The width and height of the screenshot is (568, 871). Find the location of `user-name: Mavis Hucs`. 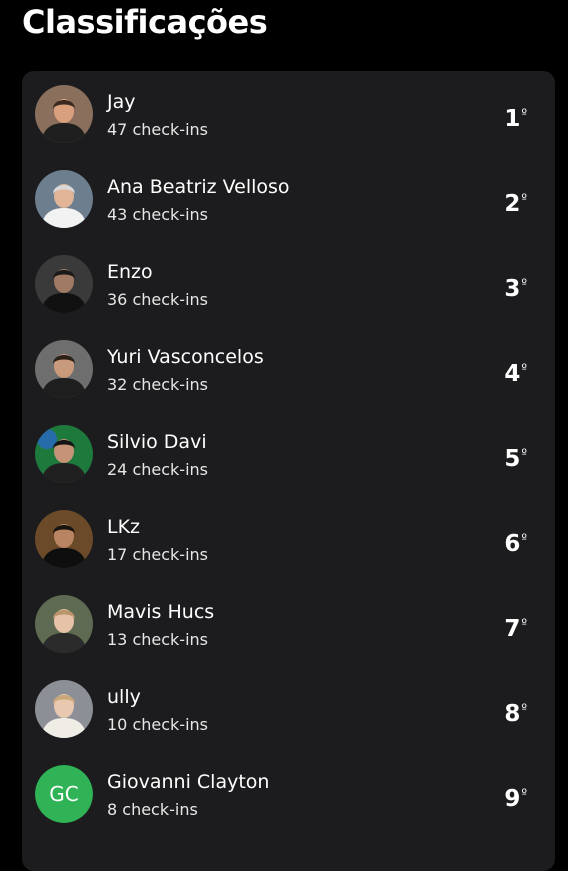

user-name: Mavis Hucs is located at coordinates (161, 612).